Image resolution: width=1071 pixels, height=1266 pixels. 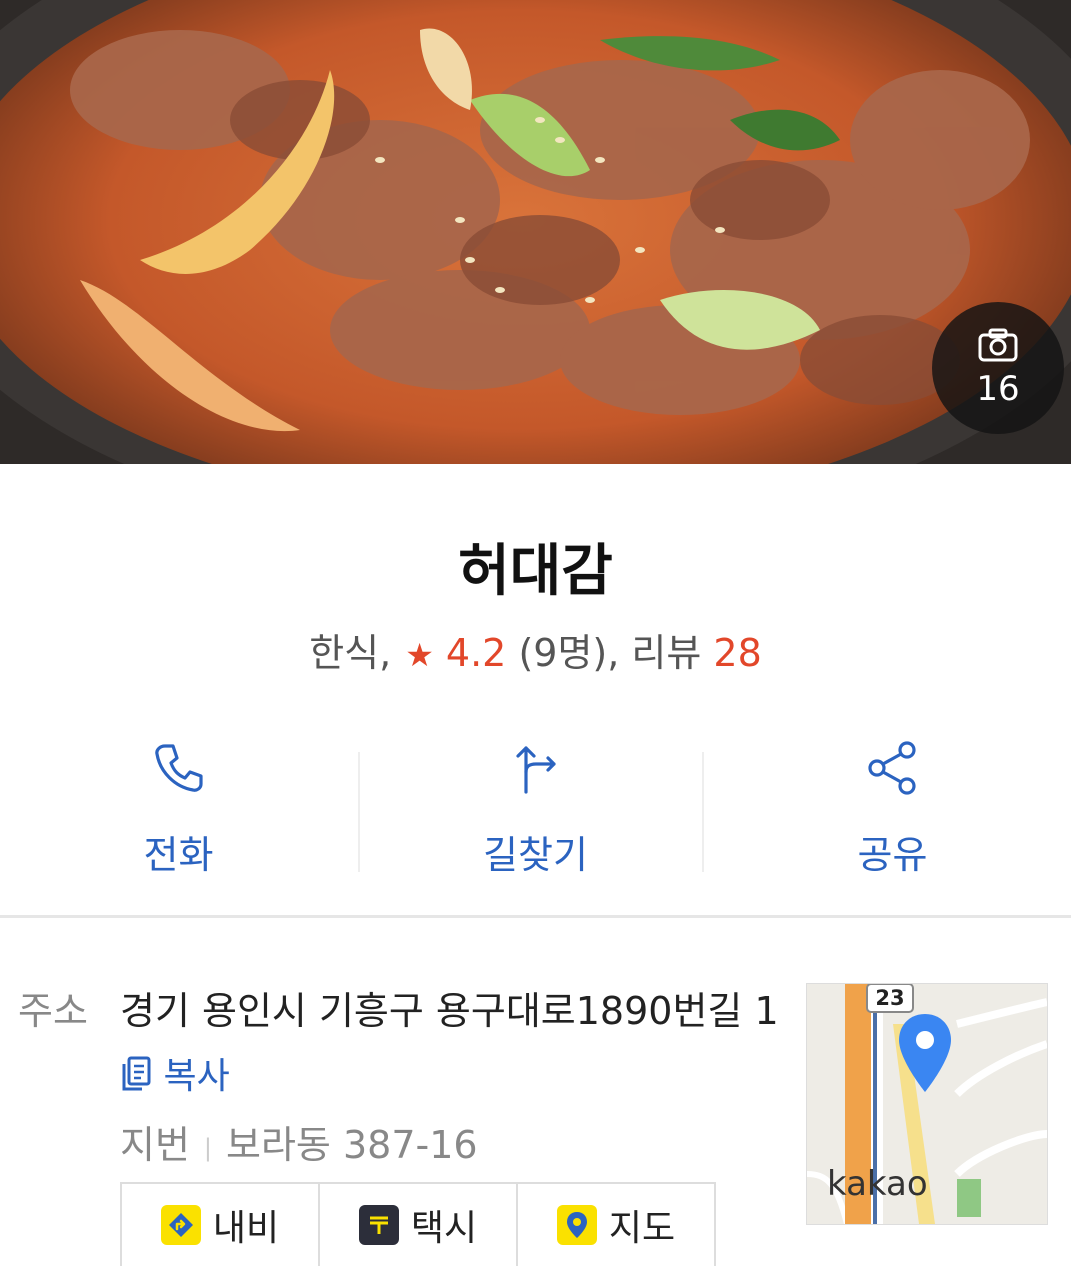 I want to click on directions-button: 길찾기, so click(x=535, y=810).